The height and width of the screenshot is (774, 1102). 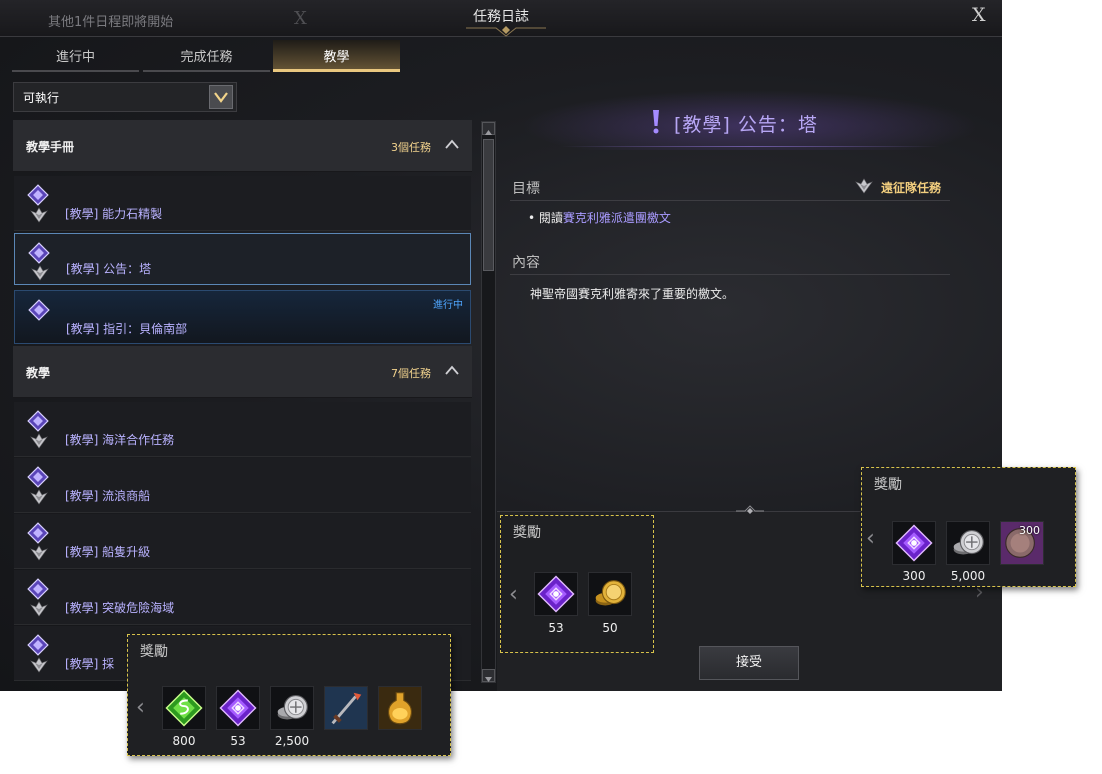 I want to click on tab-label: 完成任務, so click(x=206, y=57).